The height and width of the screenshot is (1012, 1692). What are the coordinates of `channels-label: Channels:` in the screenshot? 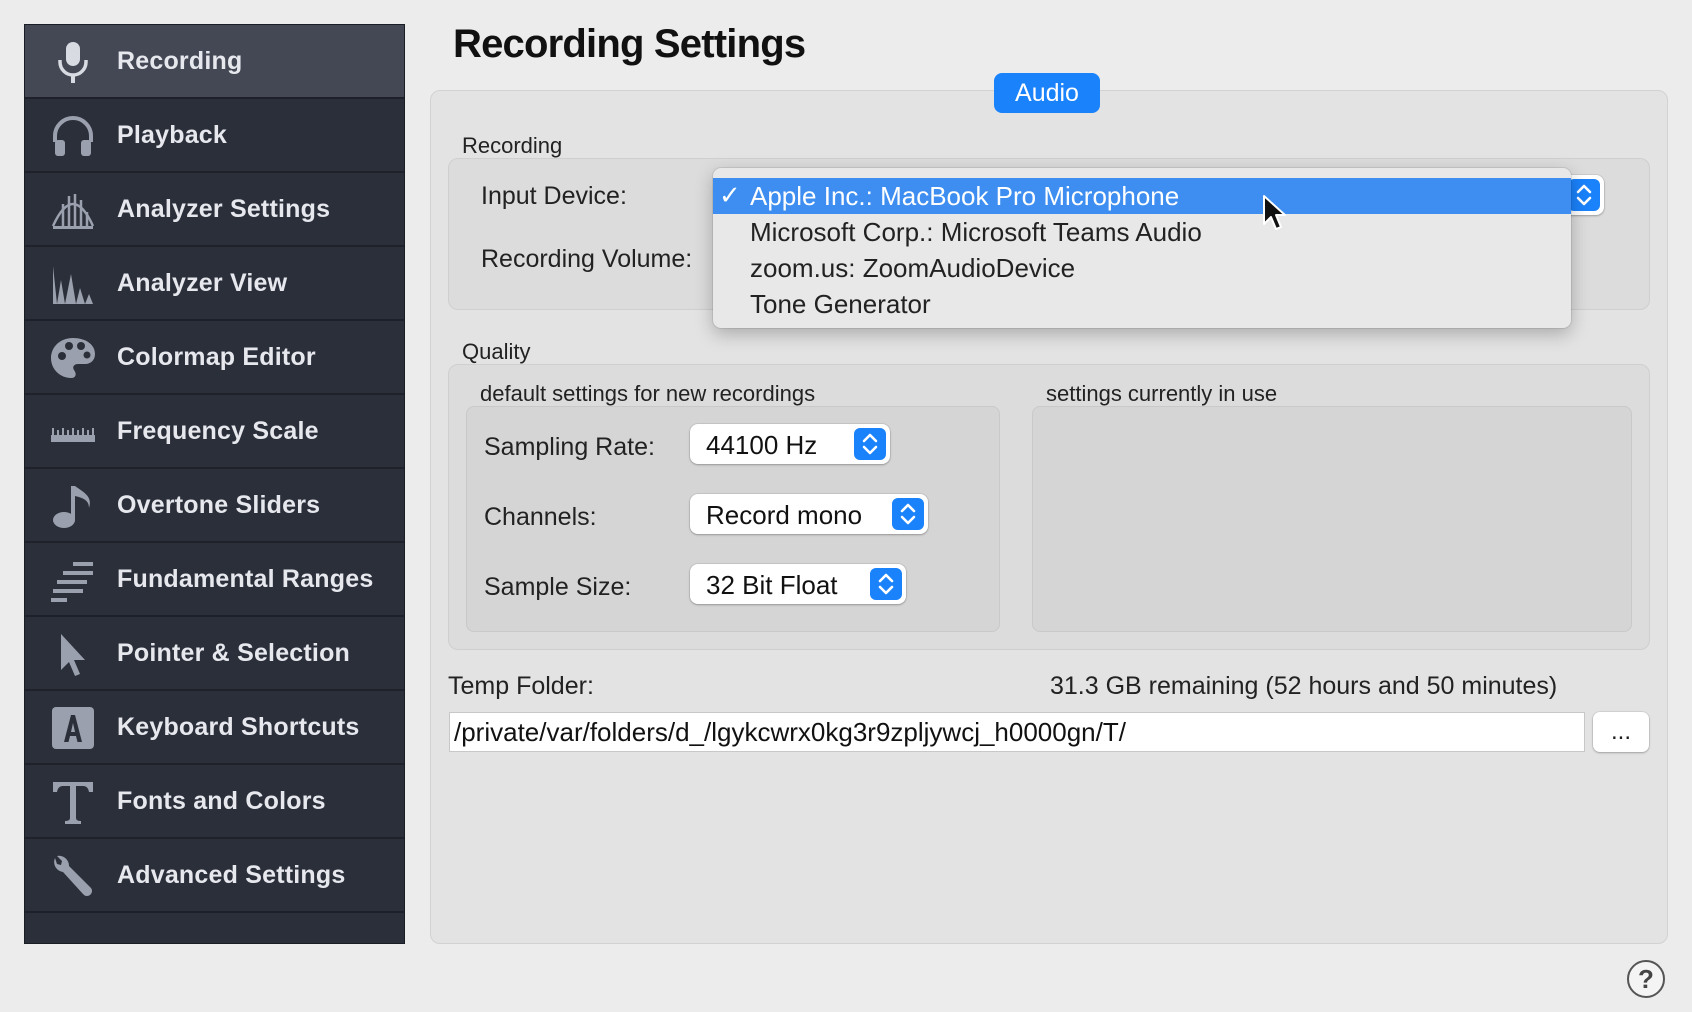 It's located at (540, 517).